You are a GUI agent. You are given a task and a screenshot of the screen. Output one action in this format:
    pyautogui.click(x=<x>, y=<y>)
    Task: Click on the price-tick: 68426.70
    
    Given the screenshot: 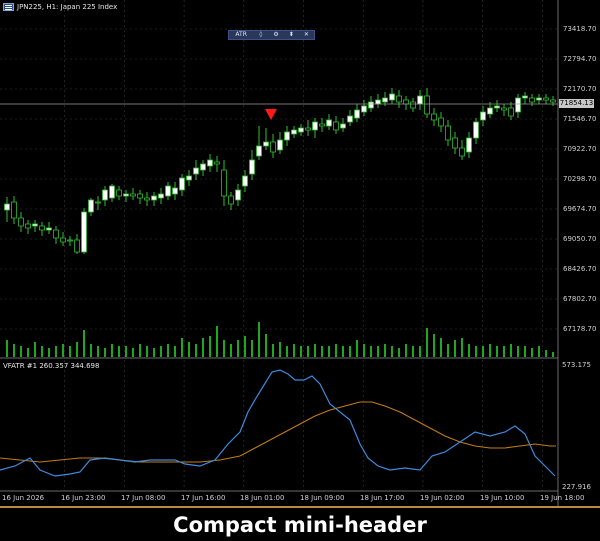 What is the action you would take?
    pyautogui.click(x=580, y=269)
    